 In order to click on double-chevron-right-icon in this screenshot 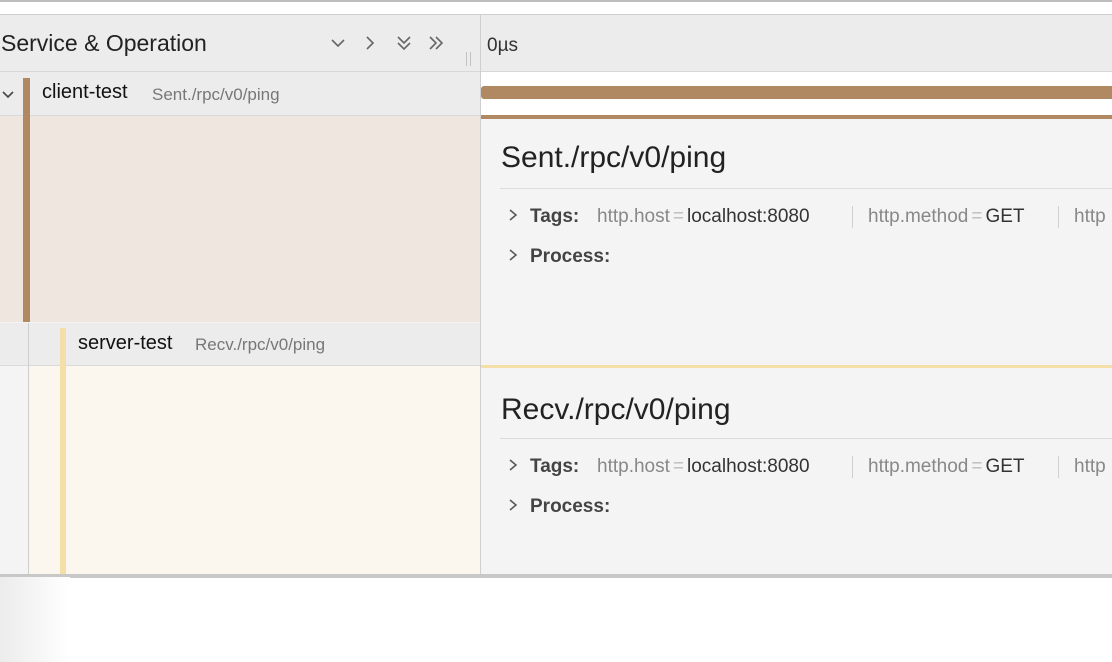, I will do `click(436, 43)`.